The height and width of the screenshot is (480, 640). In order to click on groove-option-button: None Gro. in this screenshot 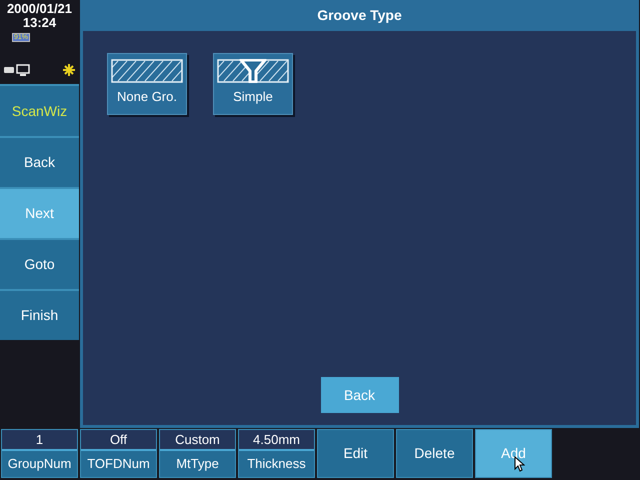, I will do `click(147, 84)`.